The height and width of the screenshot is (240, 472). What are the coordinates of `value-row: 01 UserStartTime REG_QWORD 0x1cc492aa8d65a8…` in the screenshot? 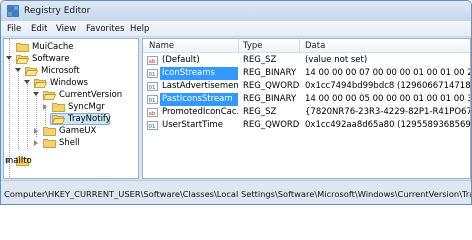 It's located at (306, 125).